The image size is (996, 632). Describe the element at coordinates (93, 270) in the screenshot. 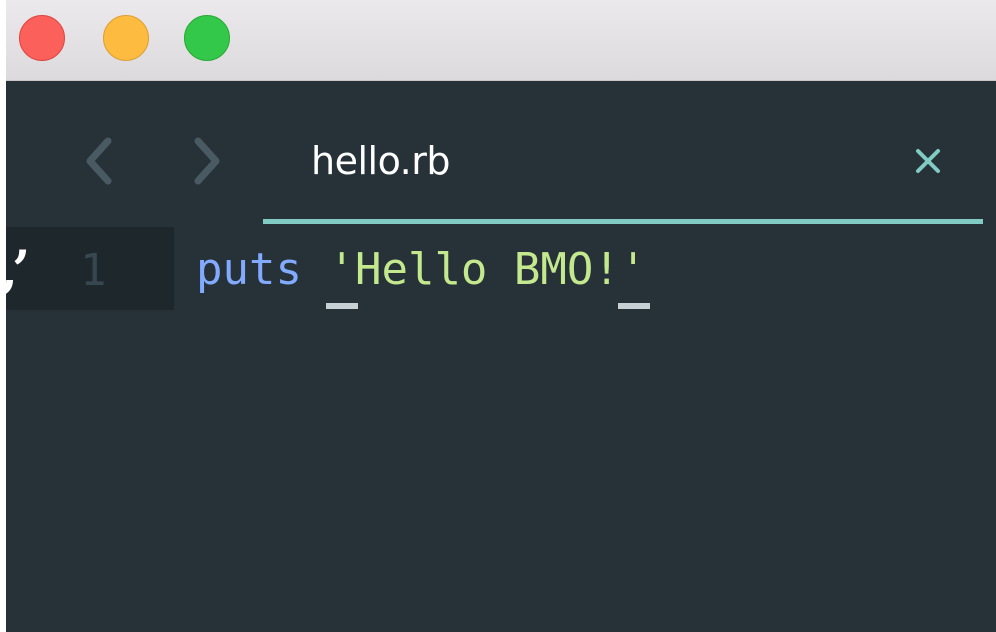

I see `line-number: 1` at that location.